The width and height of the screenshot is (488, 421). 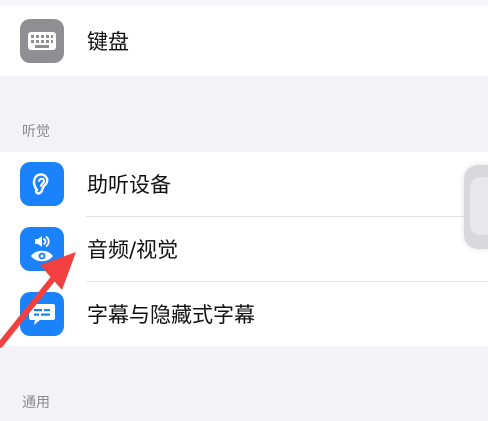 I want to click on annotation-arrow, so click(x=38, y=300).